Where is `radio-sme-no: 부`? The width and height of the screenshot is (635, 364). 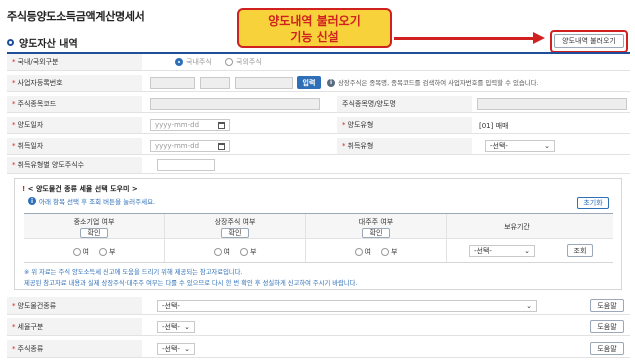
radio-sme-no: 부 is located at coordinates (107, 252).